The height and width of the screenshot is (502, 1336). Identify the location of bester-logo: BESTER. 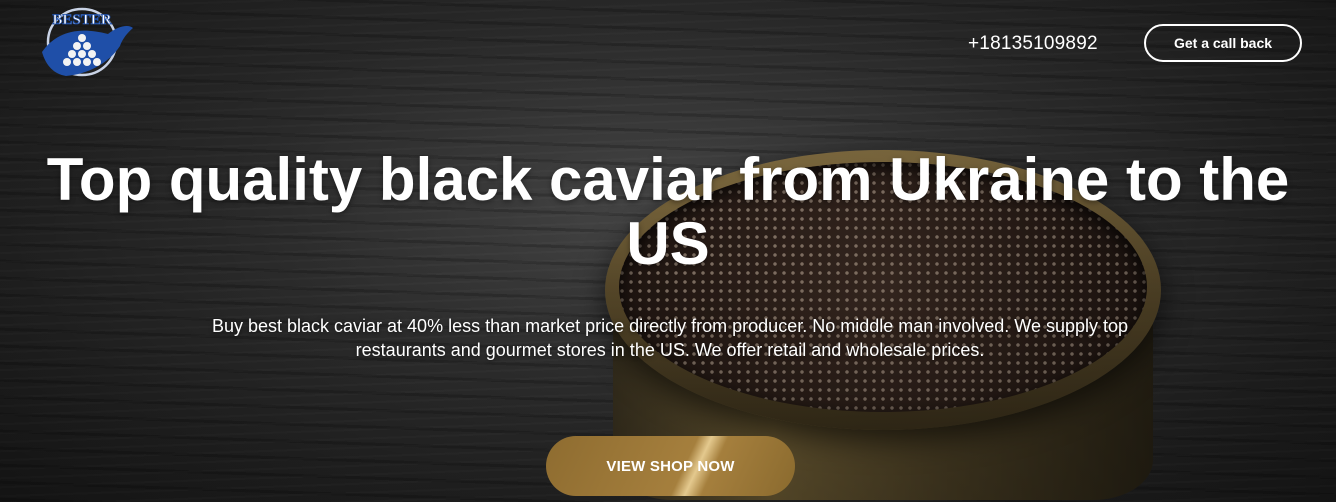
(86, 46).